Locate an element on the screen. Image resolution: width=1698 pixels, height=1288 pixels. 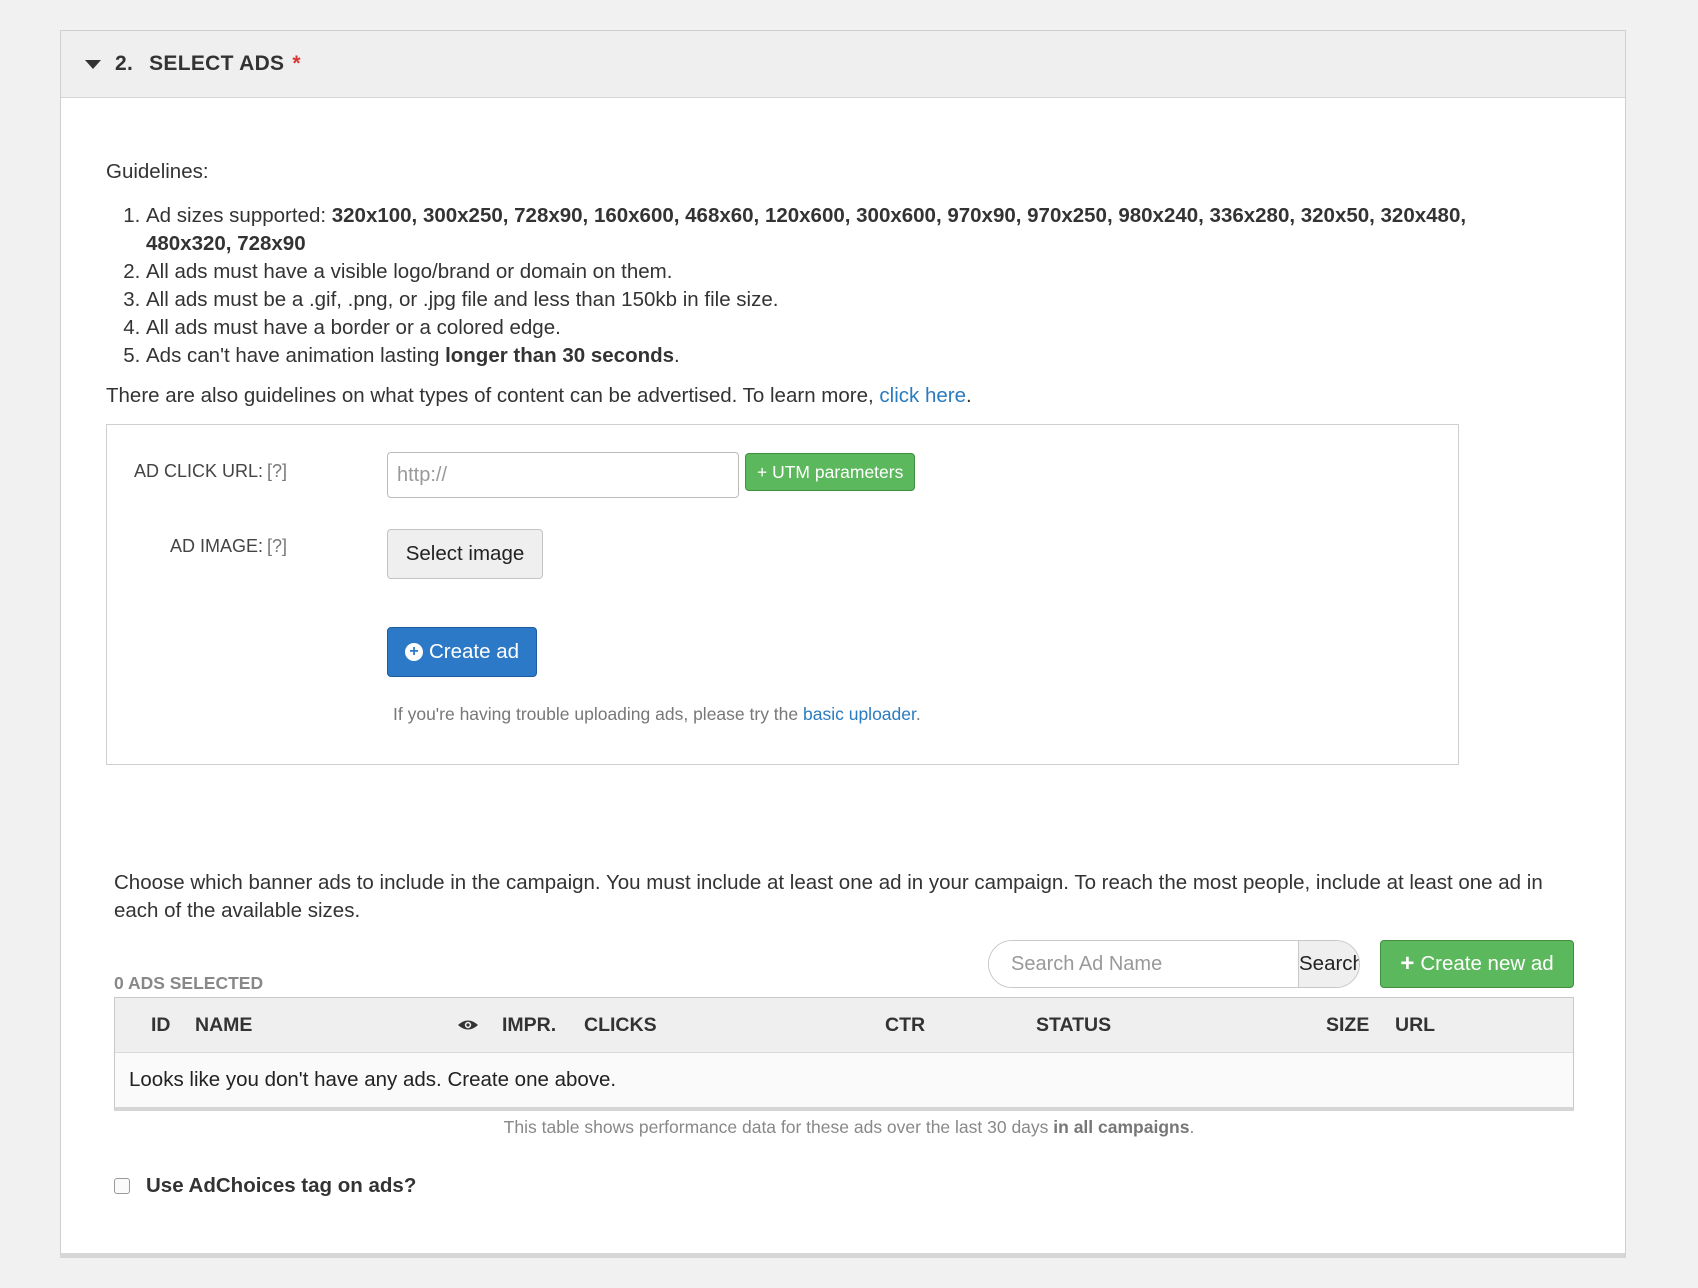
adchoices-option: Use AdChoices tag on ads? is located at coordinates (265, 1186).